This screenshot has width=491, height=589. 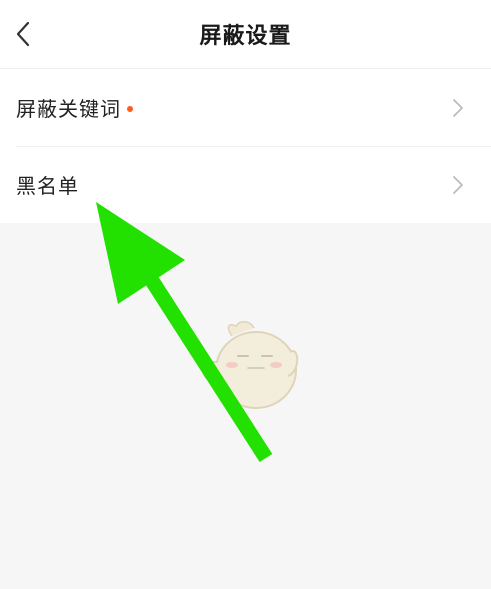 I want to click on settings-item-blocked-keywords: 屏蔽关键词, so click(x=245, y=107).